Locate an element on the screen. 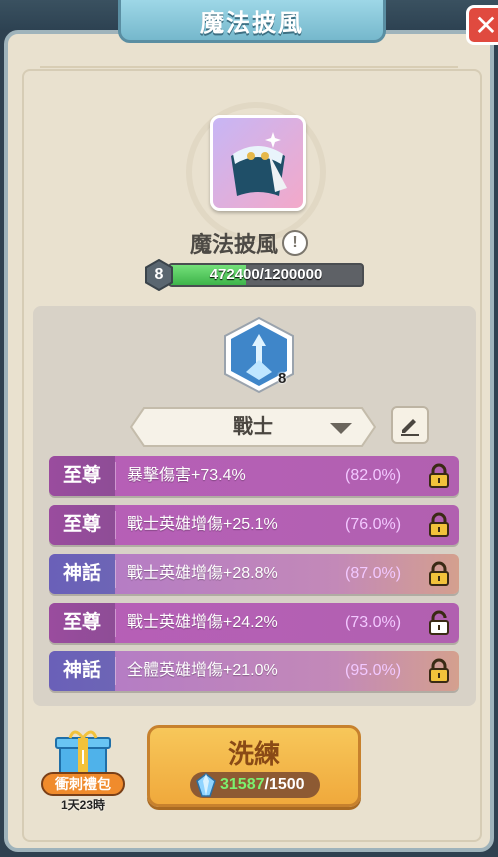  gift-label: 衝刺禮包 is located at coordinates (83, 784).